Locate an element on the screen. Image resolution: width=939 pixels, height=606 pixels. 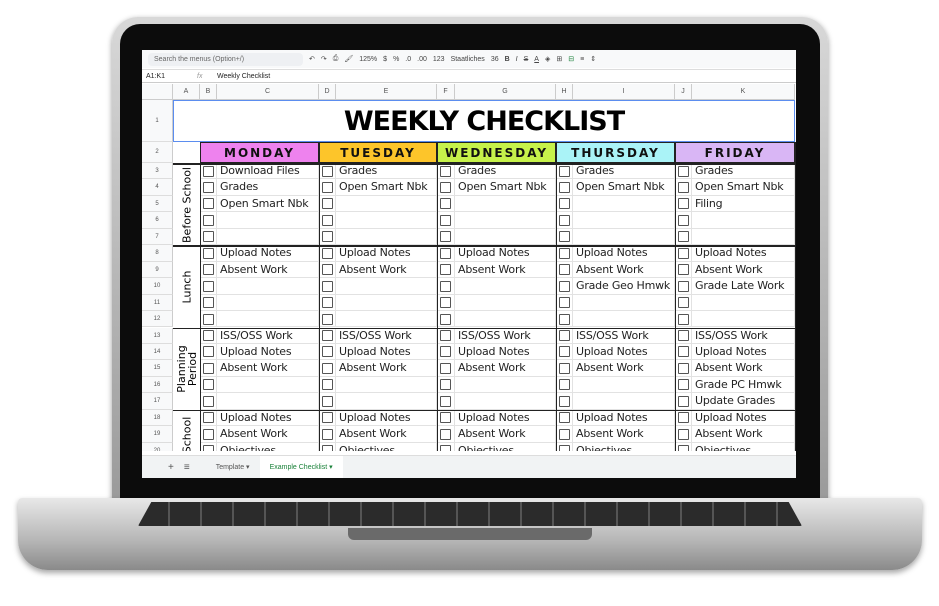
column-header-k: K is located at coordinates (743, 92).